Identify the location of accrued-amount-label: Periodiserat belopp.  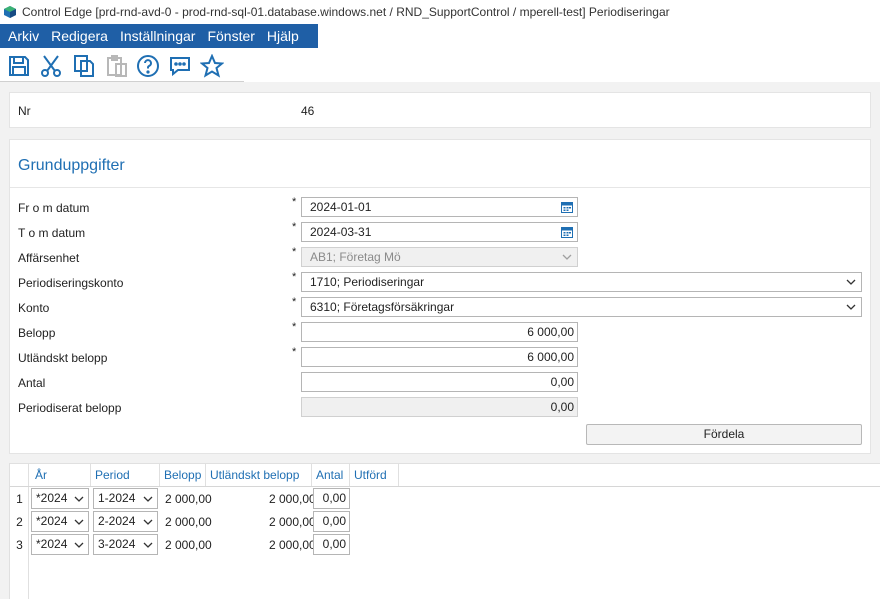
(70, 408).